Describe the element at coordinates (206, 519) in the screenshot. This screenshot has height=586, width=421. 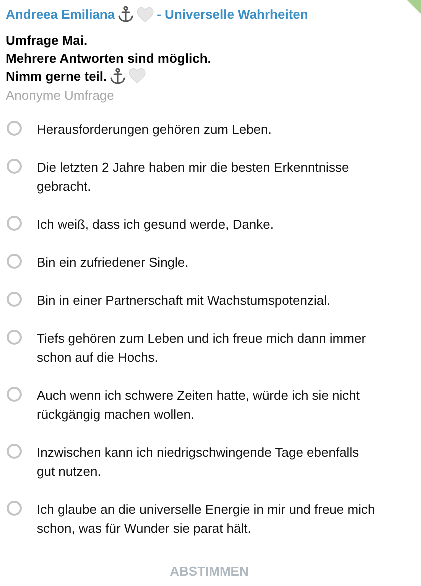
I see `option-label: Ich glaube an die universelle Energie in mir und freue mich schon, was für Wunder sie parat hält.` at that location.